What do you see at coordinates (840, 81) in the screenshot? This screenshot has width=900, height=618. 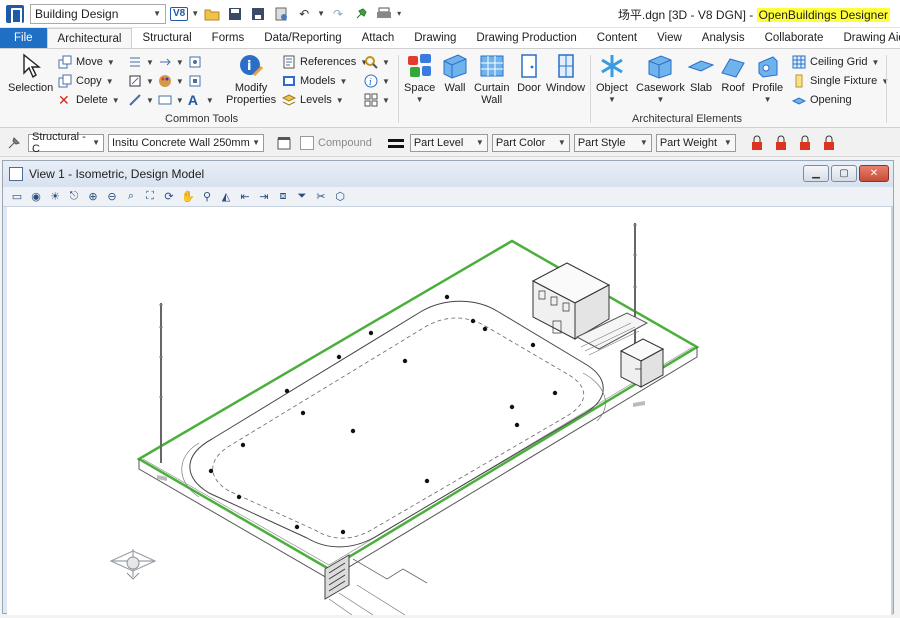 I see `single-fixture-button: Single Fixture ▼` at bounding box center [840, 81].